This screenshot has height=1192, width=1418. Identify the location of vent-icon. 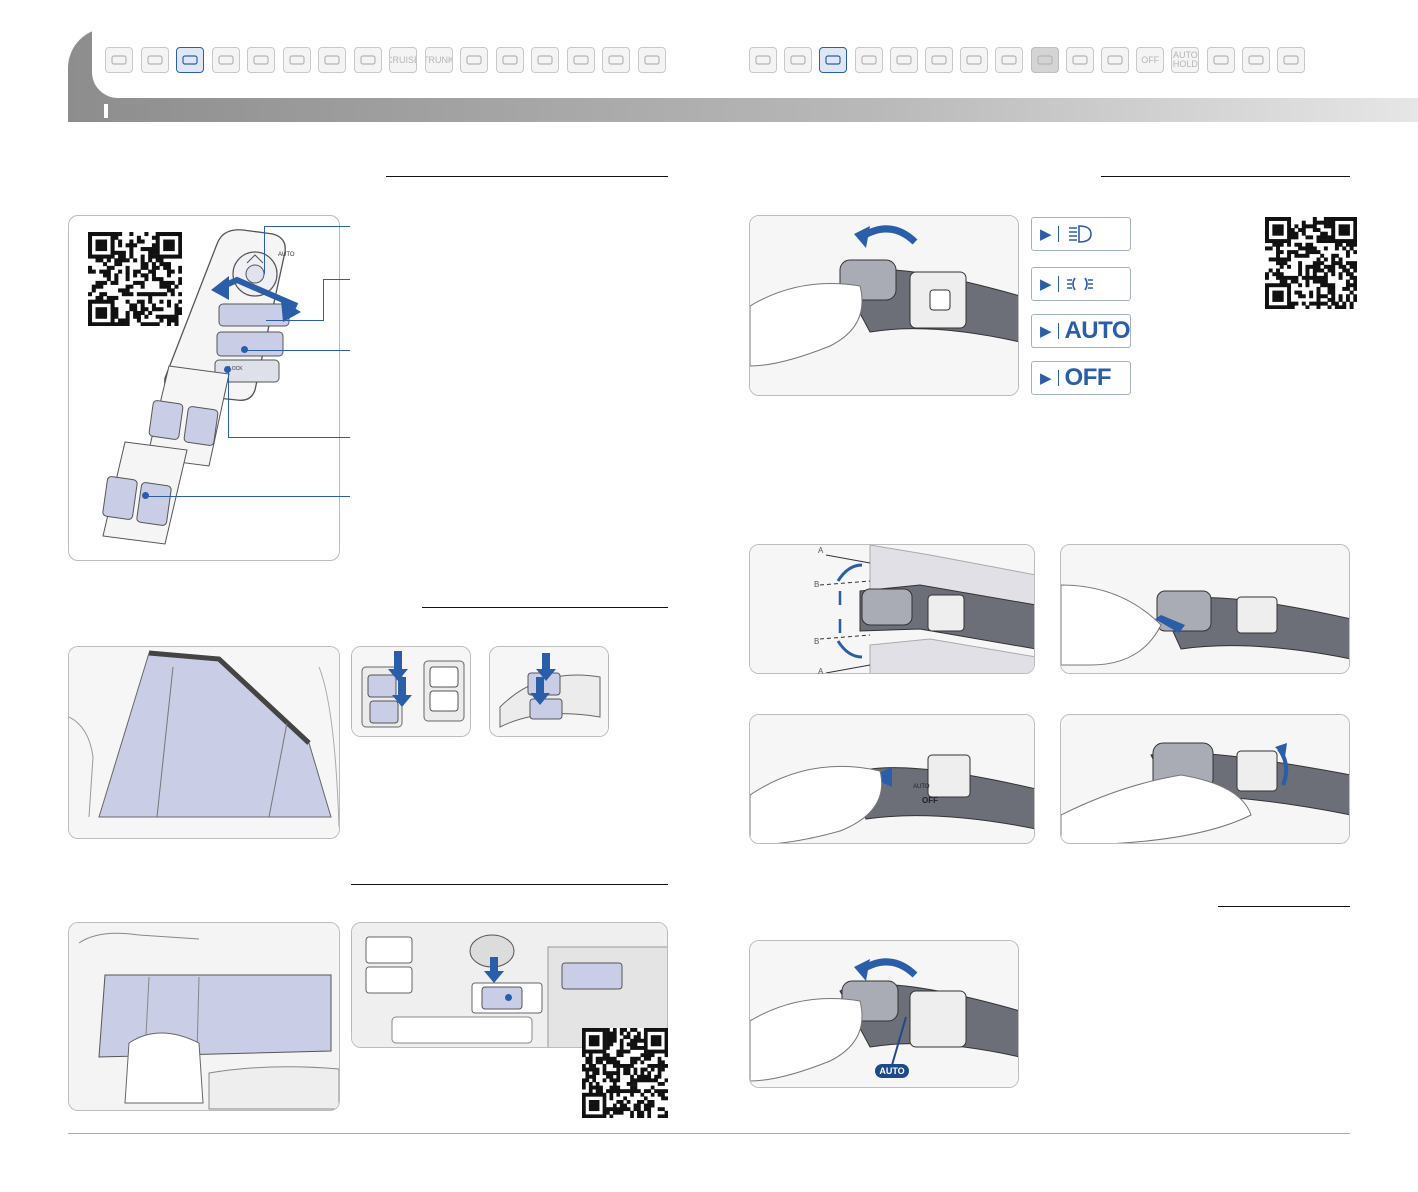
(616, 60).